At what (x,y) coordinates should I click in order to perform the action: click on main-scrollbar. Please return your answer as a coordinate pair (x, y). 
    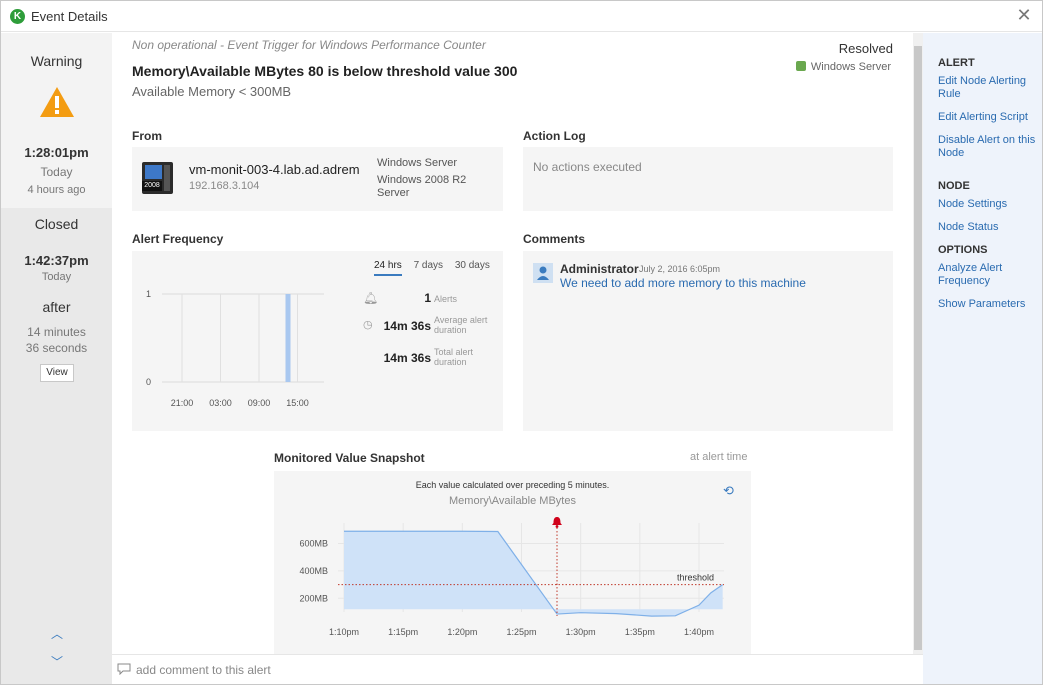
    Looking at the image, I should click on (918, 343).